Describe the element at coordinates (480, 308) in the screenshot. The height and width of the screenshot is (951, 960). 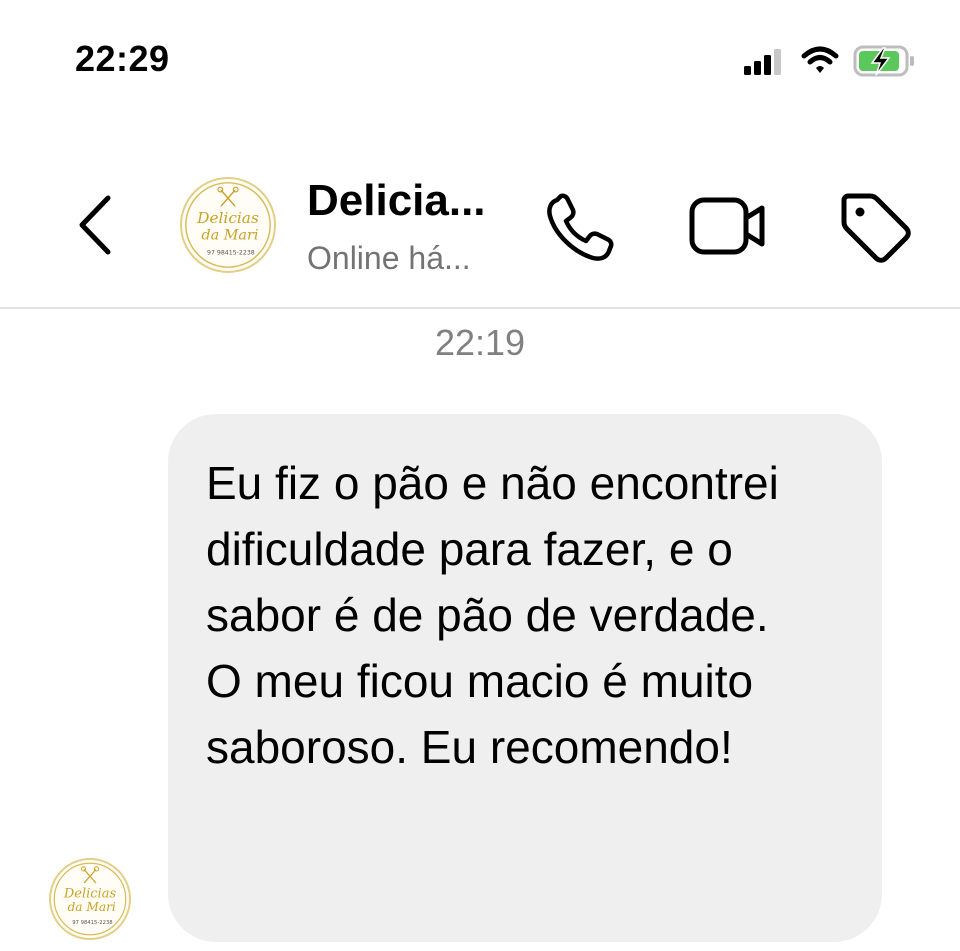
I see `header-divider` at that location.